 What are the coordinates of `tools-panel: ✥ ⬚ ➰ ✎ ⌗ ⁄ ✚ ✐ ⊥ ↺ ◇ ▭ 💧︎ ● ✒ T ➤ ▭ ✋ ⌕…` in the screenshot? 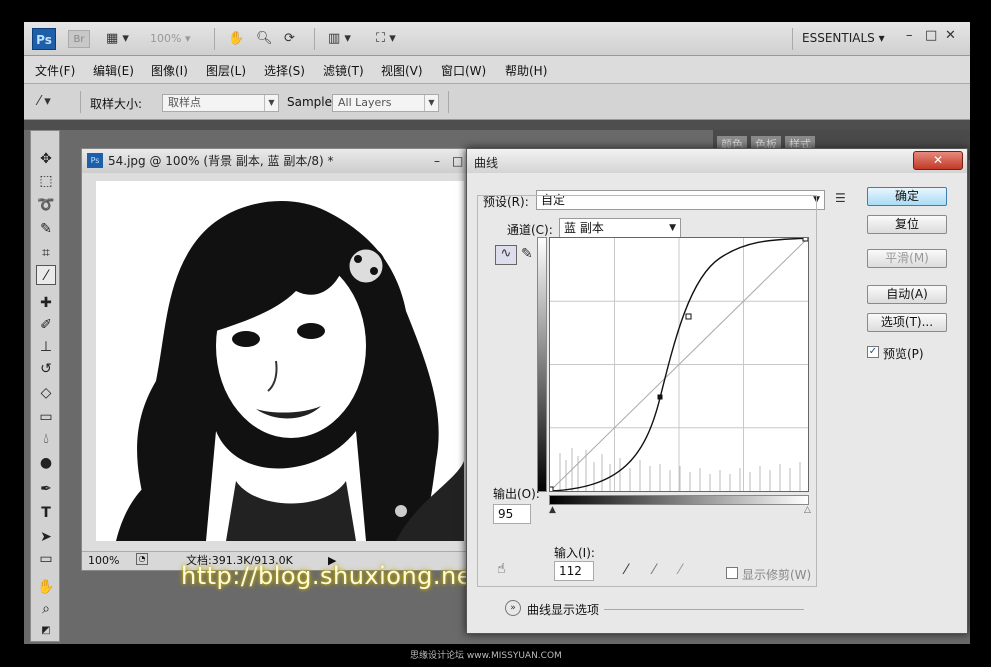 It's located at (45, 386).